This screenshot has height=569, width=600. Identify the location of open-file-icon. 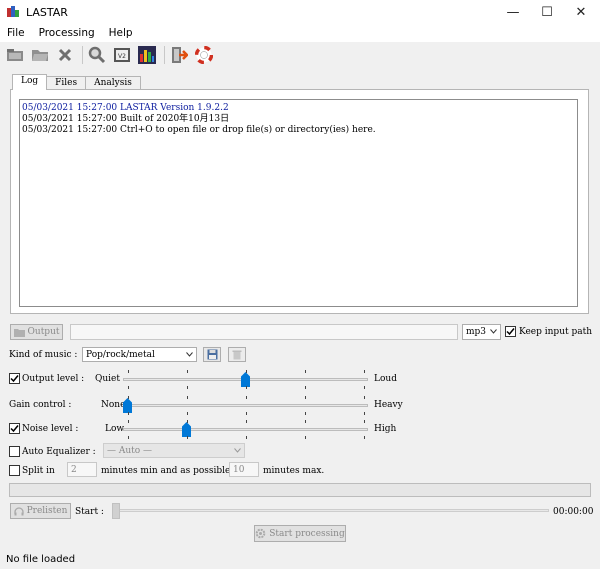
(15, 55).